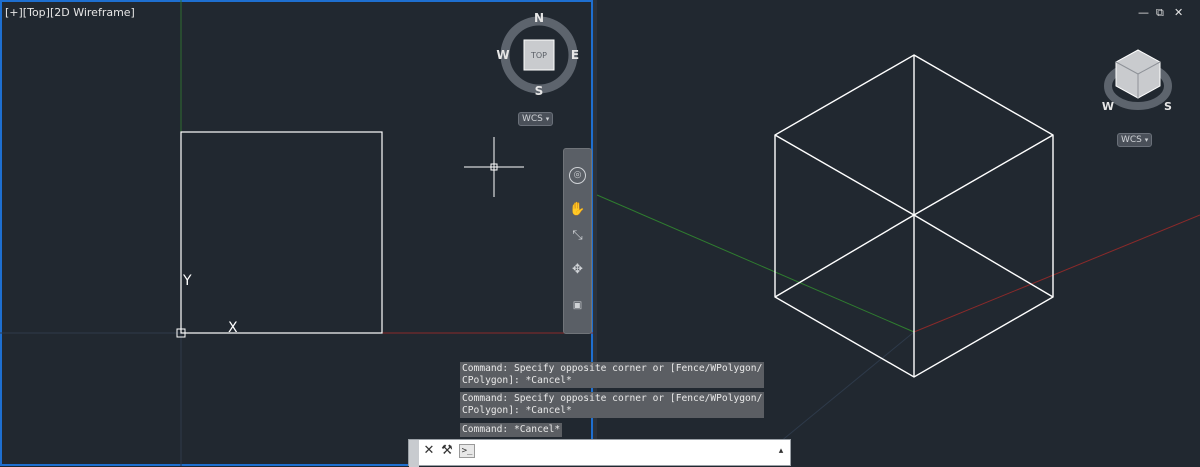 The width and height of the screenshot is (1200, 467). I want to click on compass-east: E, so click(575, 55).